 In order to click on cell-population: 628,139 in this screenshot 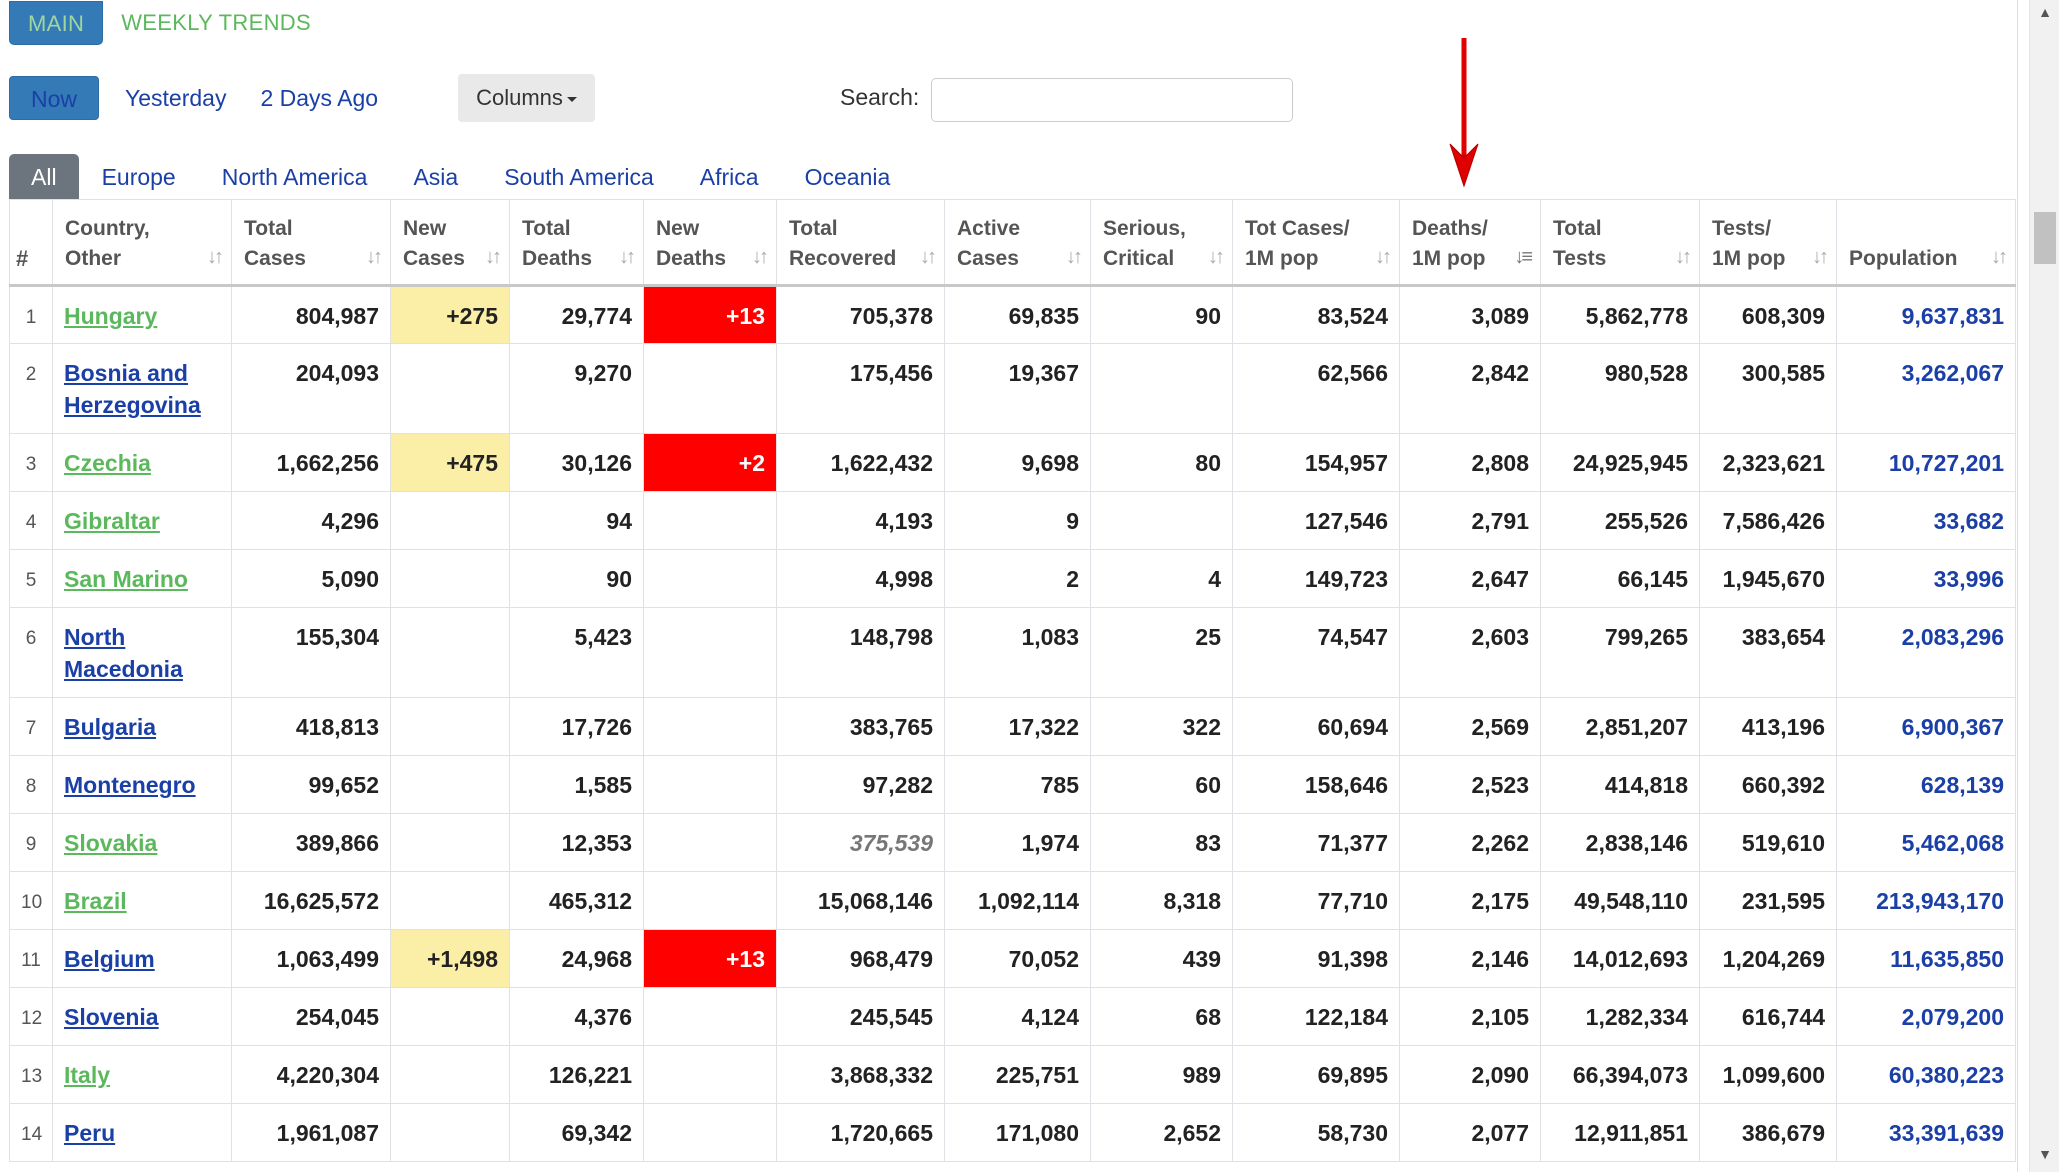, I will do `click(1926, 784)`.